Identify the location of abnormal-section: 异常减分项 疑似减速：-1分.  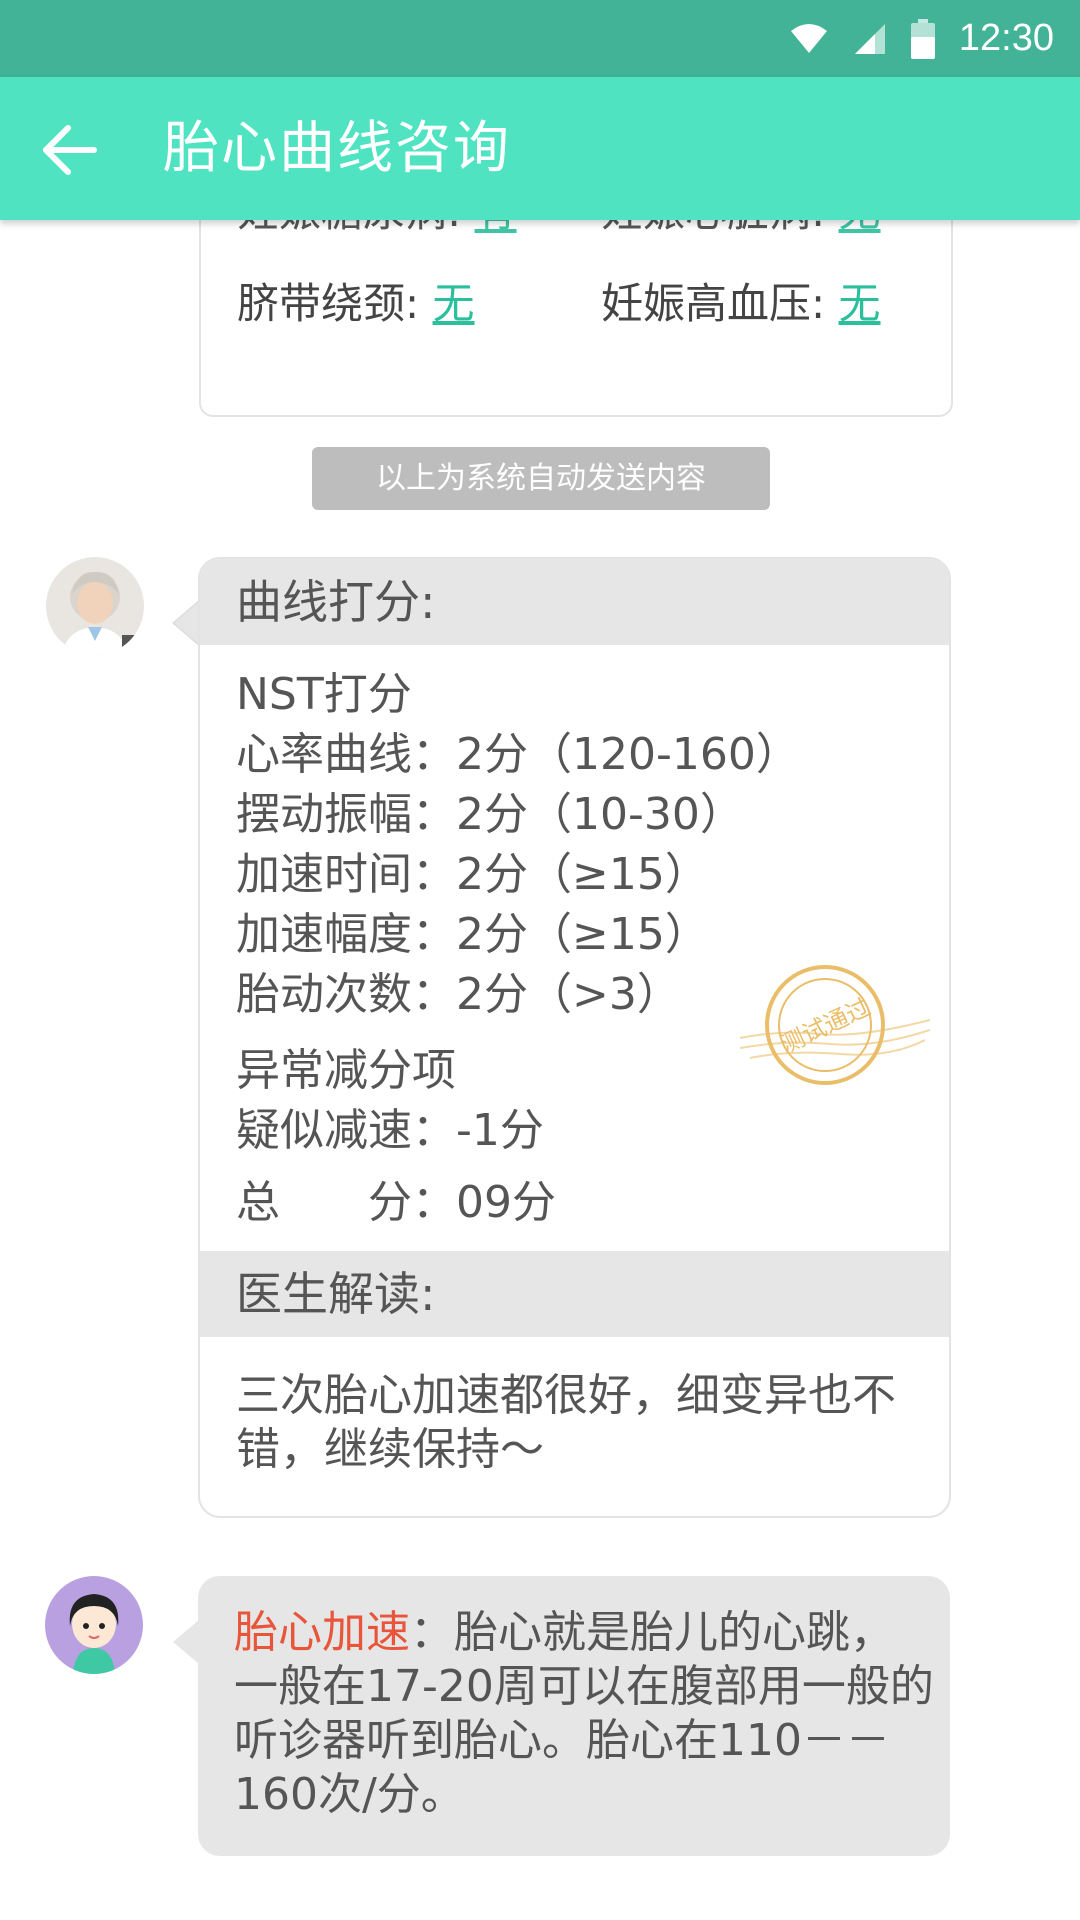
(390, 1101).